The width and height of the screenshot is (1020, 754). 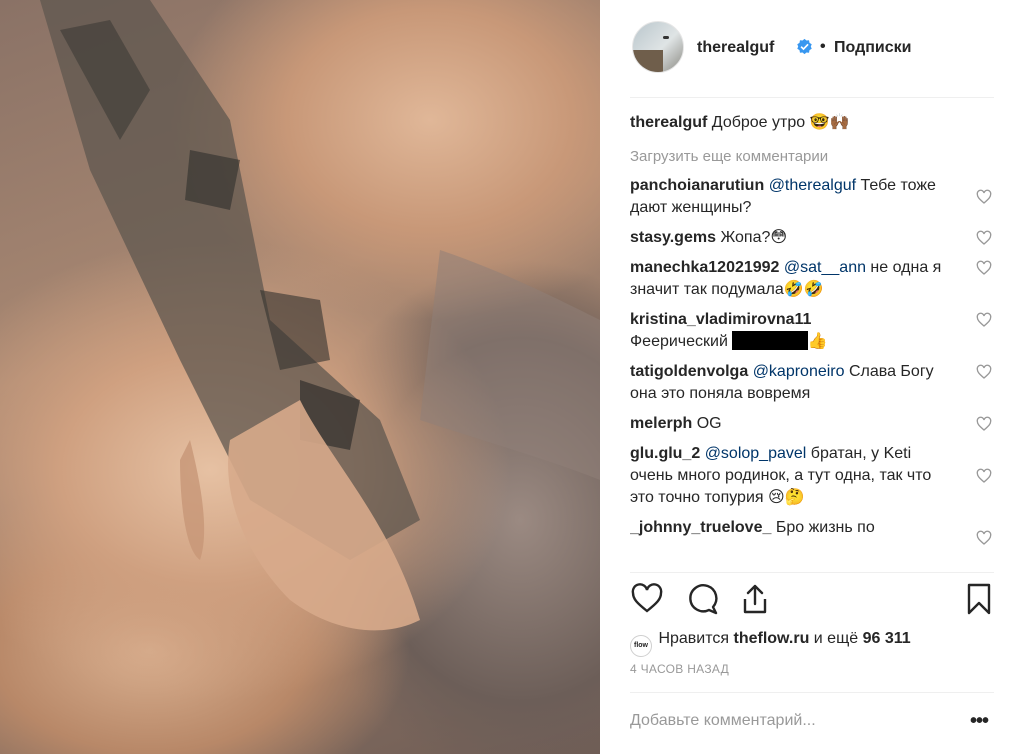 I want to click on post-header: therealguf • Подписки, so click(x=810, y=48).